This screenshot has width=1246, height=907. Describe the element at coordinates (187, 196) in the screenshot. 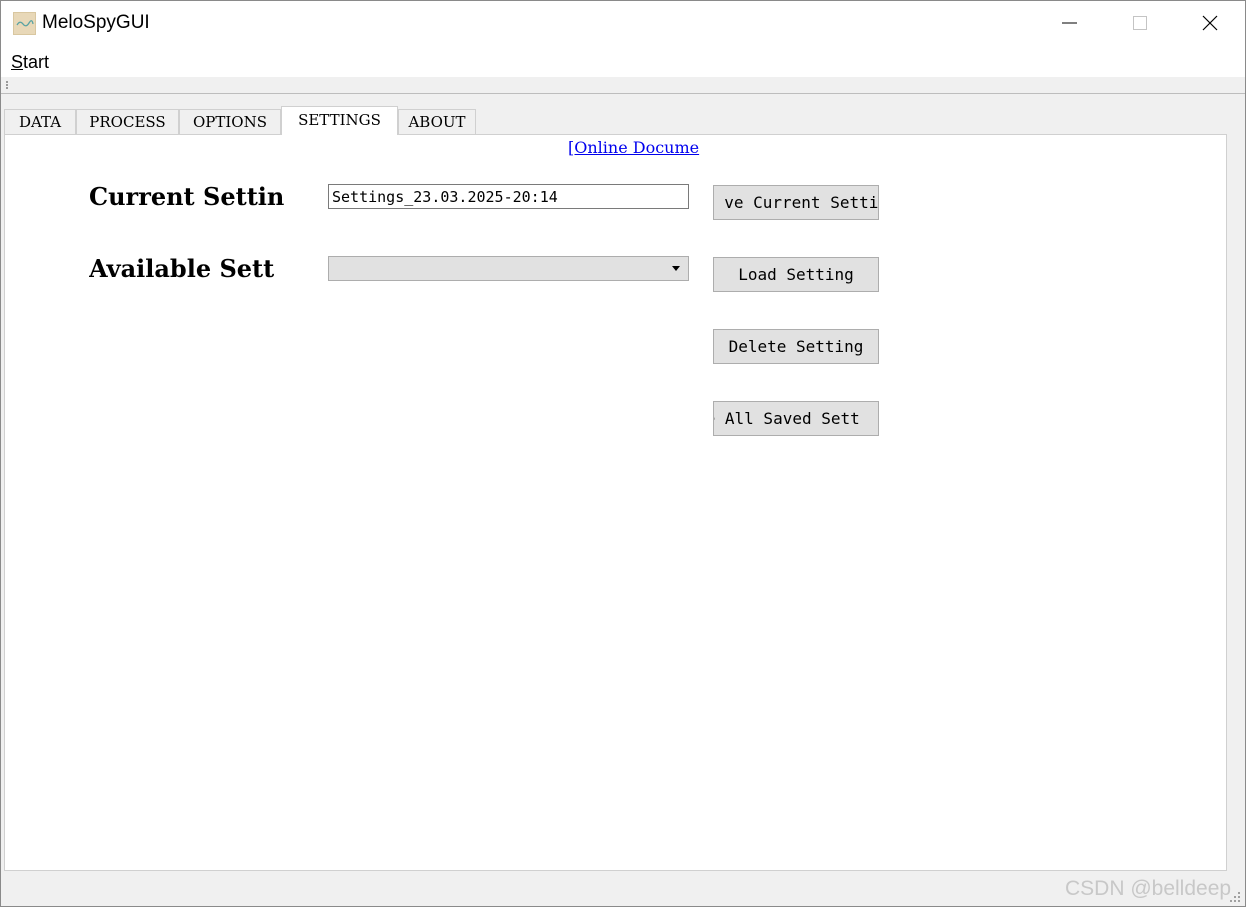

I see `current-setting-label: Current Settin` at that location.